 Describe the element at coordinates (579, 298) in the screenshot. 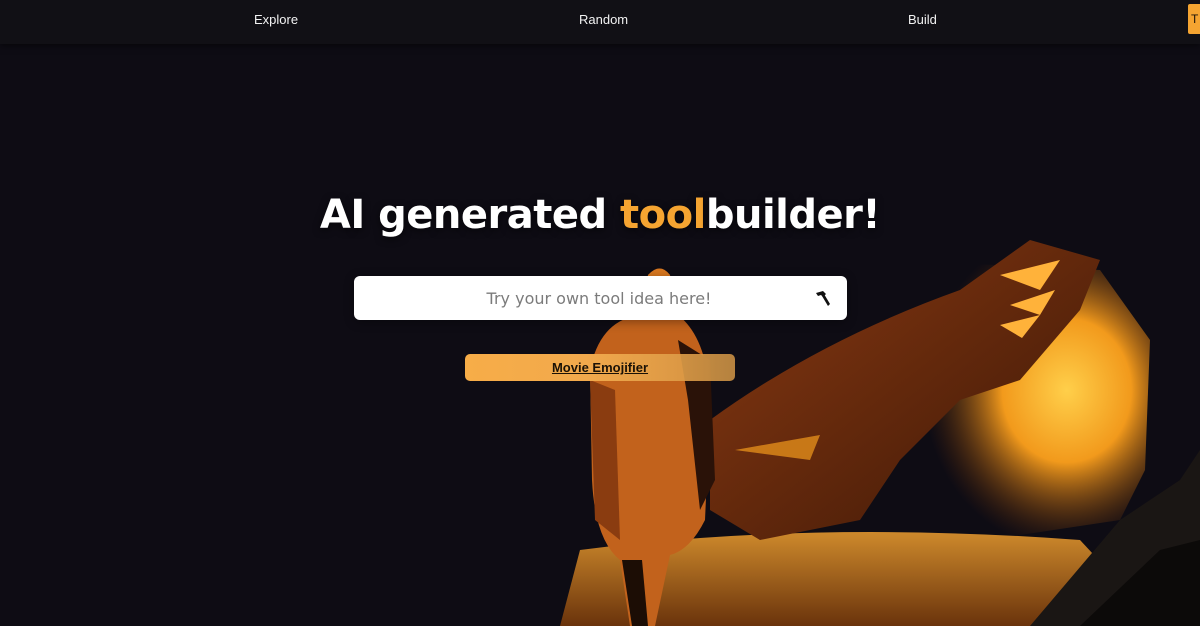

I see `tool-idea-input` at that location.